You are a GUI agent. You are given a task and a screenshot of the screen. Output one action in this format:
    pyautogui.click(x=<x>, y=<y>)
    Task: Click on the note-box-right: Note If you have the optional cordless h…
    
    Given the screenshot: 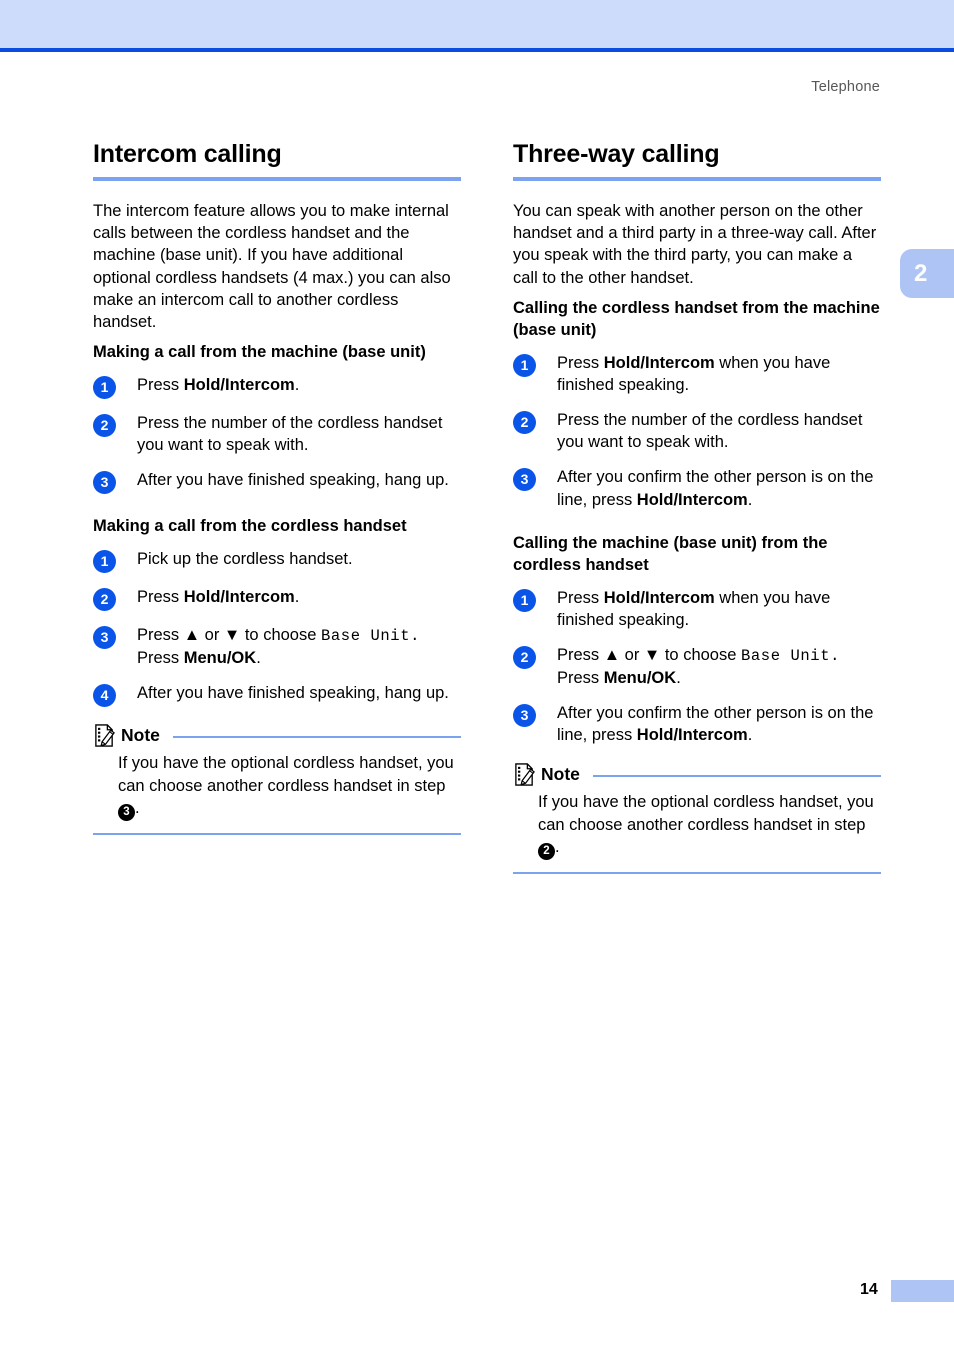 What is the action you would take?
    pyautogui.click(x=697, y=817)
    